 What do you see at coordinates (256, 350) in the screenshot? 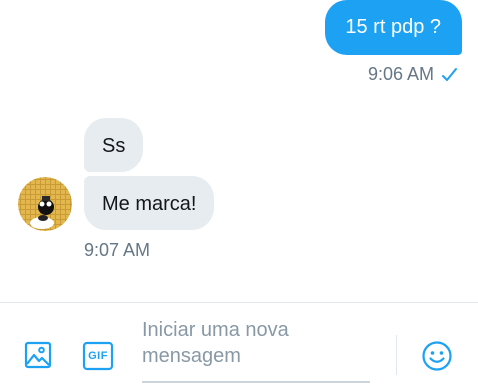
I see `message-input` at bounding box center [256, 350].